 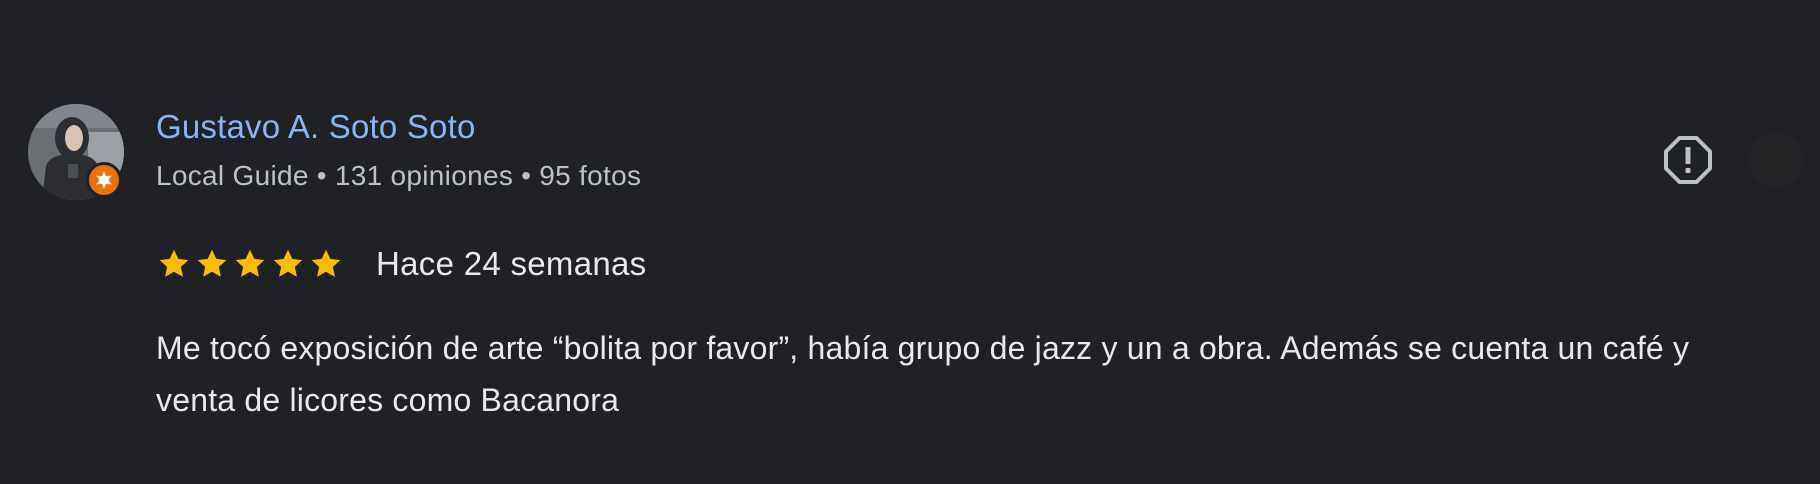 I want to click on report-button, so click(x=1688, y=160).